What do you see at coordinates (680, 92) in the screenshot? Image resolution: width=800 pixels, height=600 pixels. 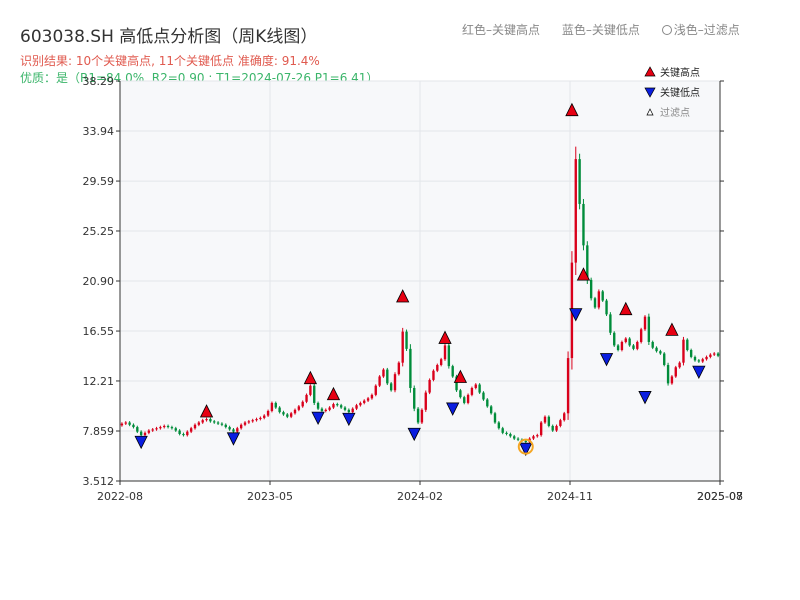 I see `legend-label: 关键低点` at bounding box center [680, 92].